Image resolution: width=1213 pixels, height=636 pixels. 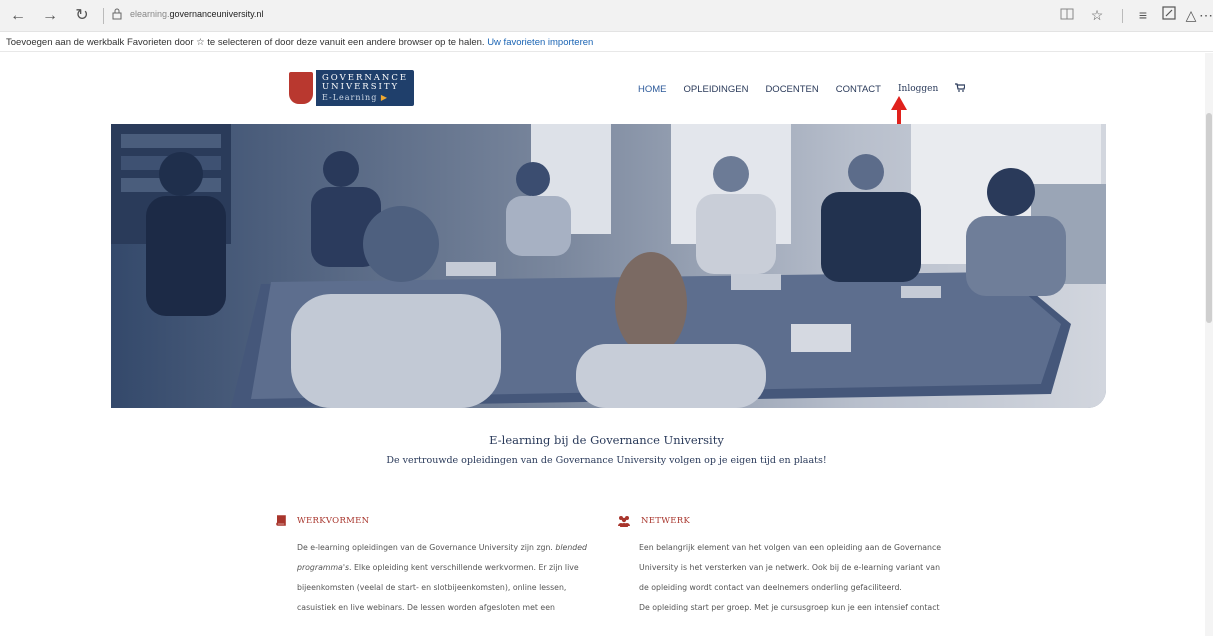 What do you see at coordinates (1067, 15) in the screenshot?
I see `reading-view-icon` at bounding box center [1067, 15].